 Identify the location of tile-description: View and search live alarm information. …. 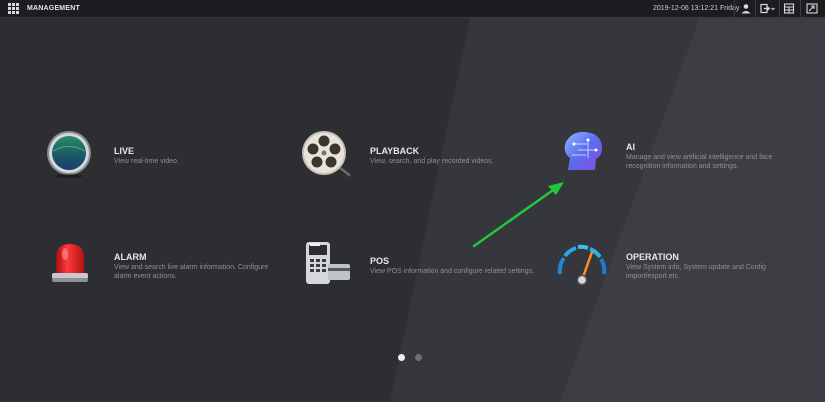
(191, 272).